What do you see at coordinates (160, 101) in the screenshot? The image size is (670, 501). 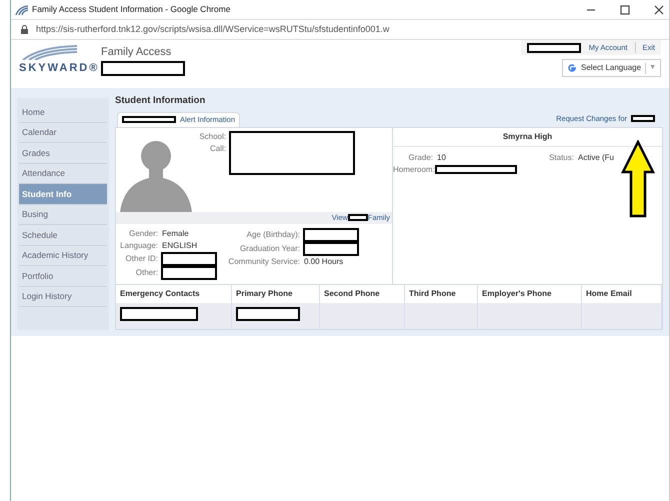 I see `page-title: Student Information` at bounding box center [160, 101].